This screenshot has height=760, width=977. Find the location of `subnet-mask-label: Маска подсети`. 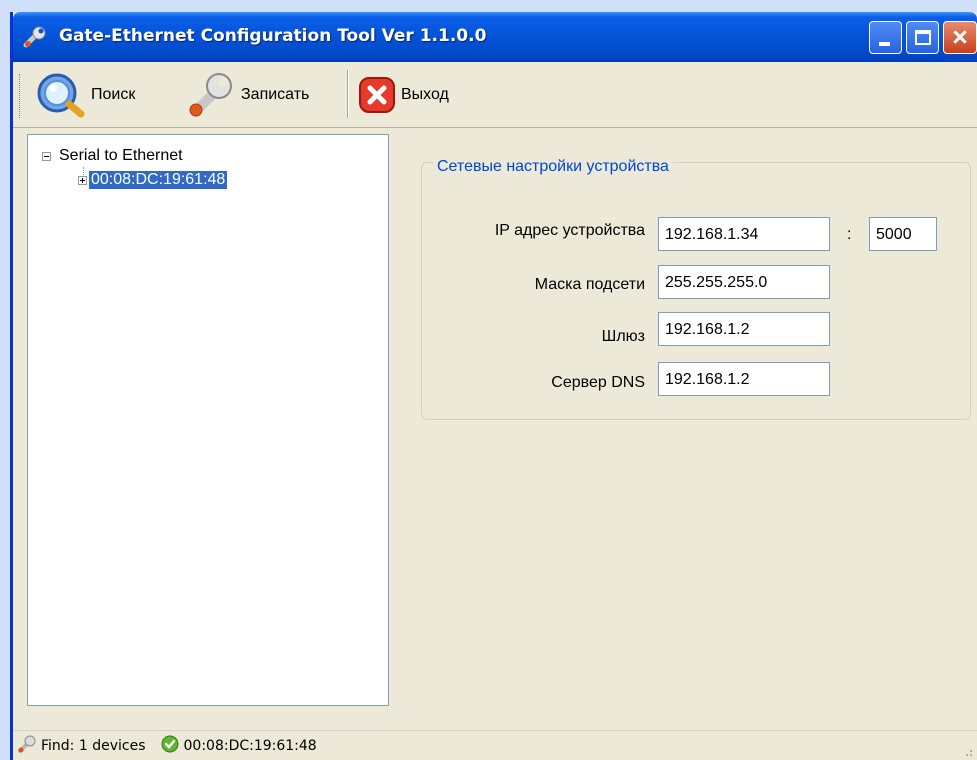

subnet-mask-label: Маска подсети is located at coordinates (589, 284).